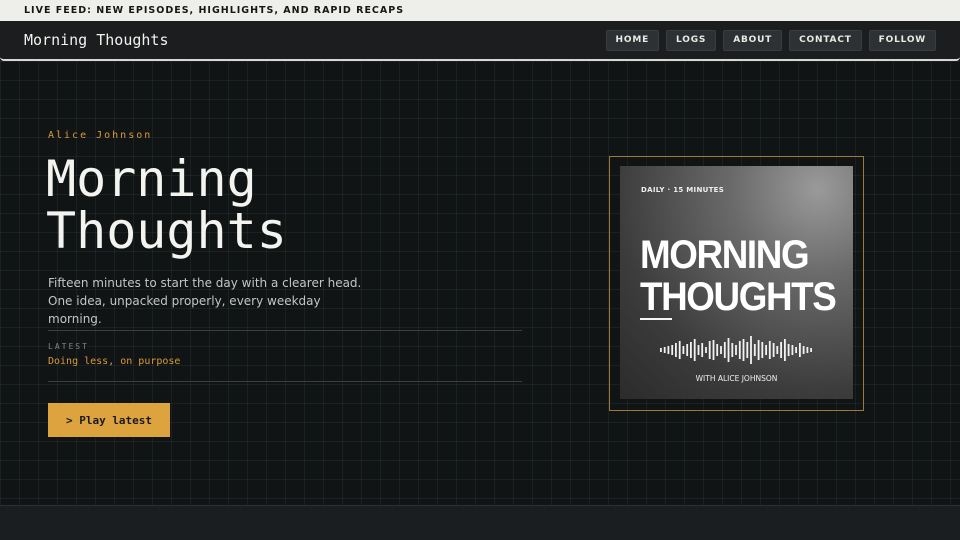 Image resolution: width=960 pixels, height=540 pixels. I want to click on footer-strip, so click(480, 522).